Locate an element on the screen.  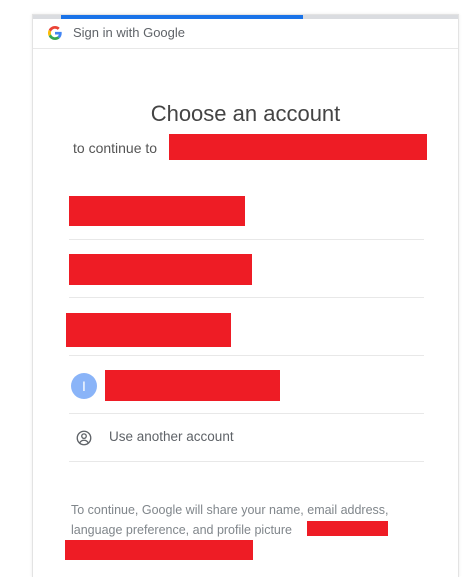
google-logo-icon is located at coordinates (55, 33).